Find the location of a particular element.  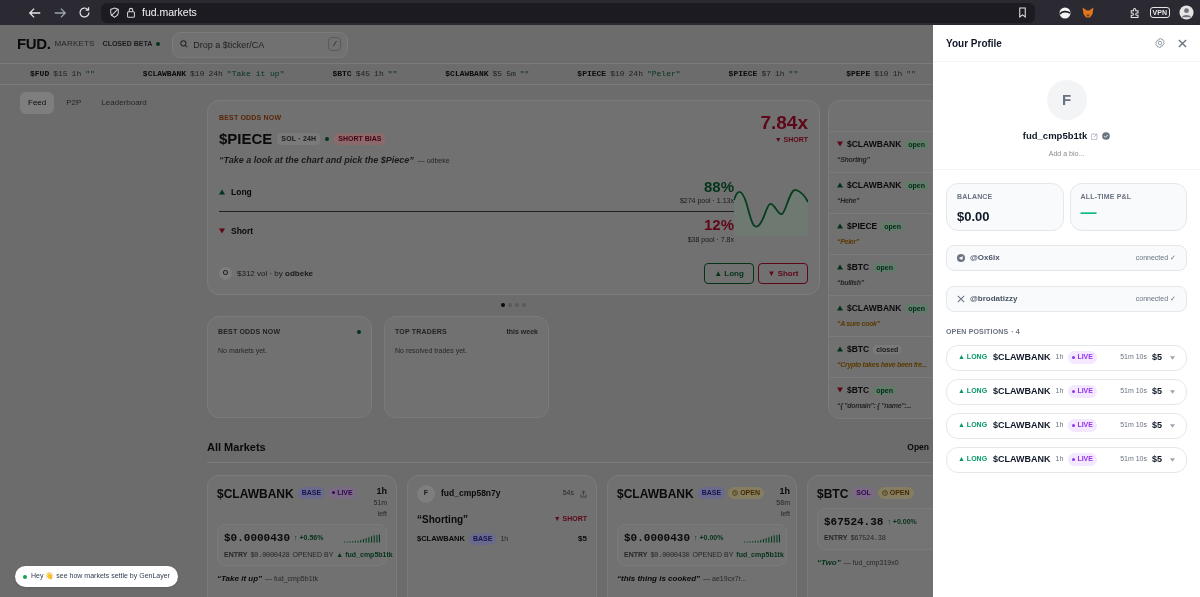

forward-arrow-icon is located at coordinates (60, 12).